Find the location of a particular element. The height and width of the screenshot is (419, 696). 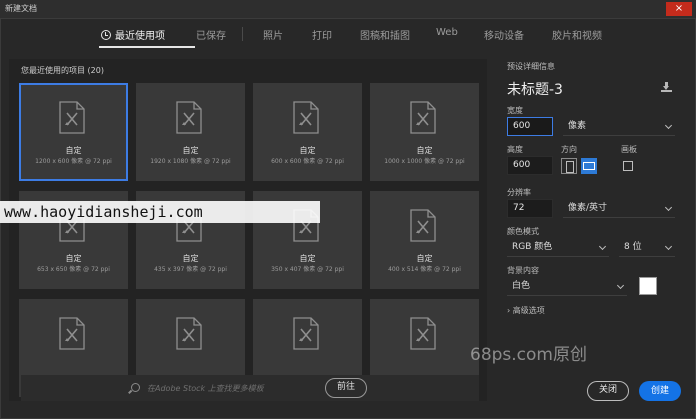

stock-search-bar: 在Adobe Stock 上查找更多模板 前往 is located at coordinates (250, 388).